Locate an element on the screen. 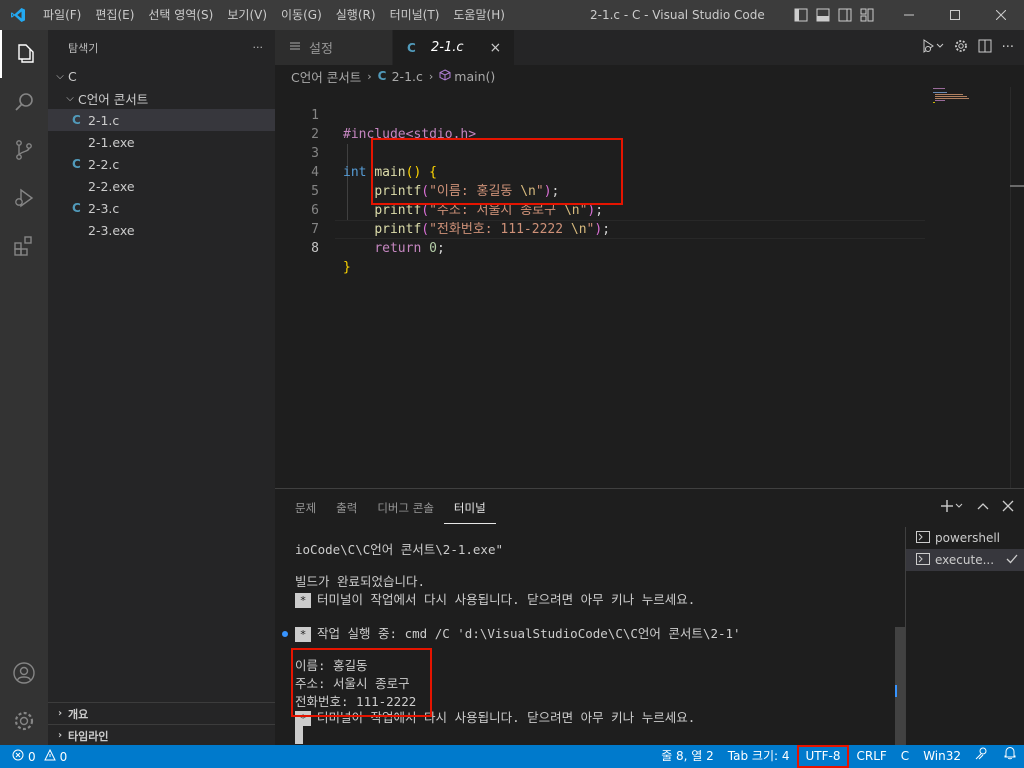  error-icon is located at coordinates (18, 756).